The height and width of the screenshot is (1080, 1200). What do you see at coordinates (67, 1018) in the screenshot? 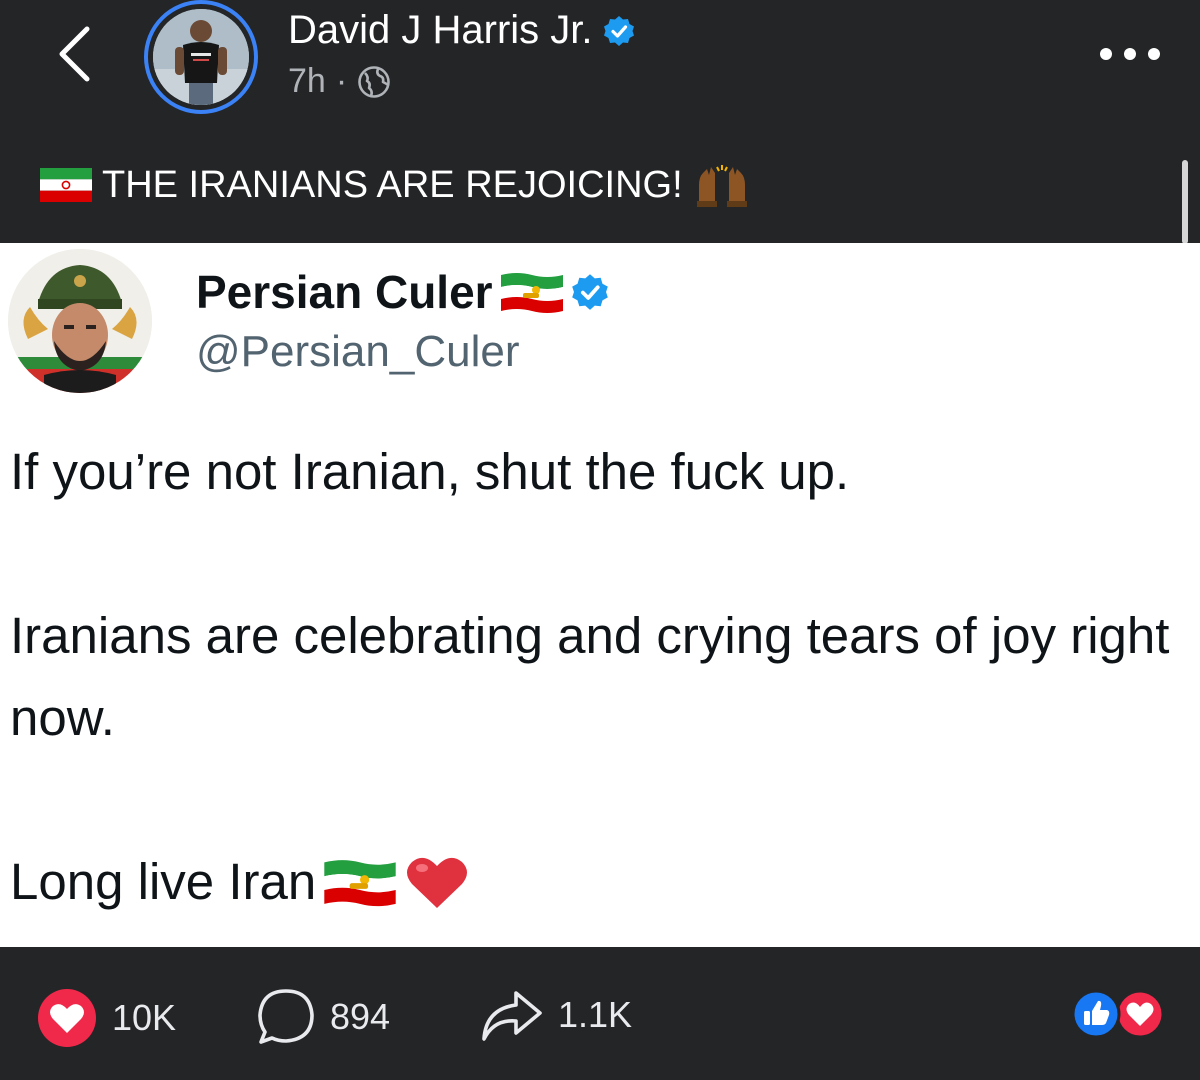
I see `heart-filled-icon` at bounding box center [67, 1018].